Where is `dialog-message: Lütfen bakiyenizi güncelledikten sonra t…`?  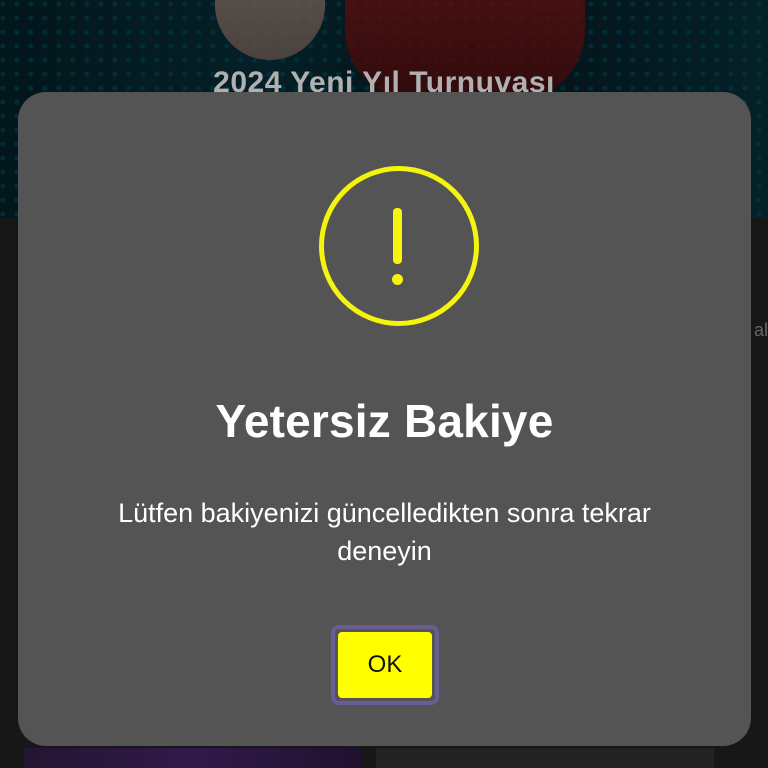
dialog-message: Lütfen bakiyenizi güncelledikten sonra t… is located at coordinates (384, 532).